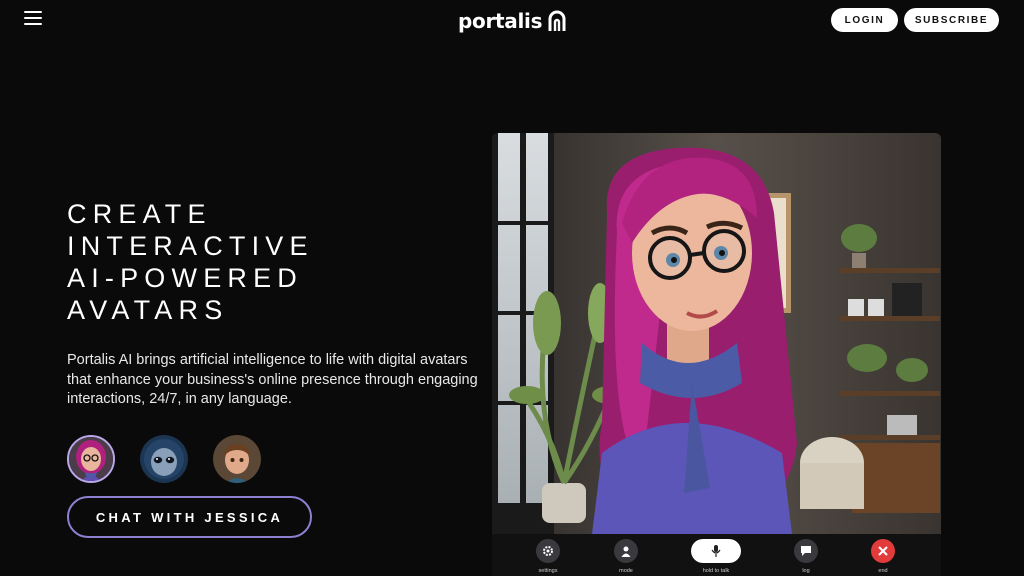 The height and width of the screenshot is (576, 1024). Describe the element at coordinates (883, 551) in the screenshot. I see `close-icon` at that location.